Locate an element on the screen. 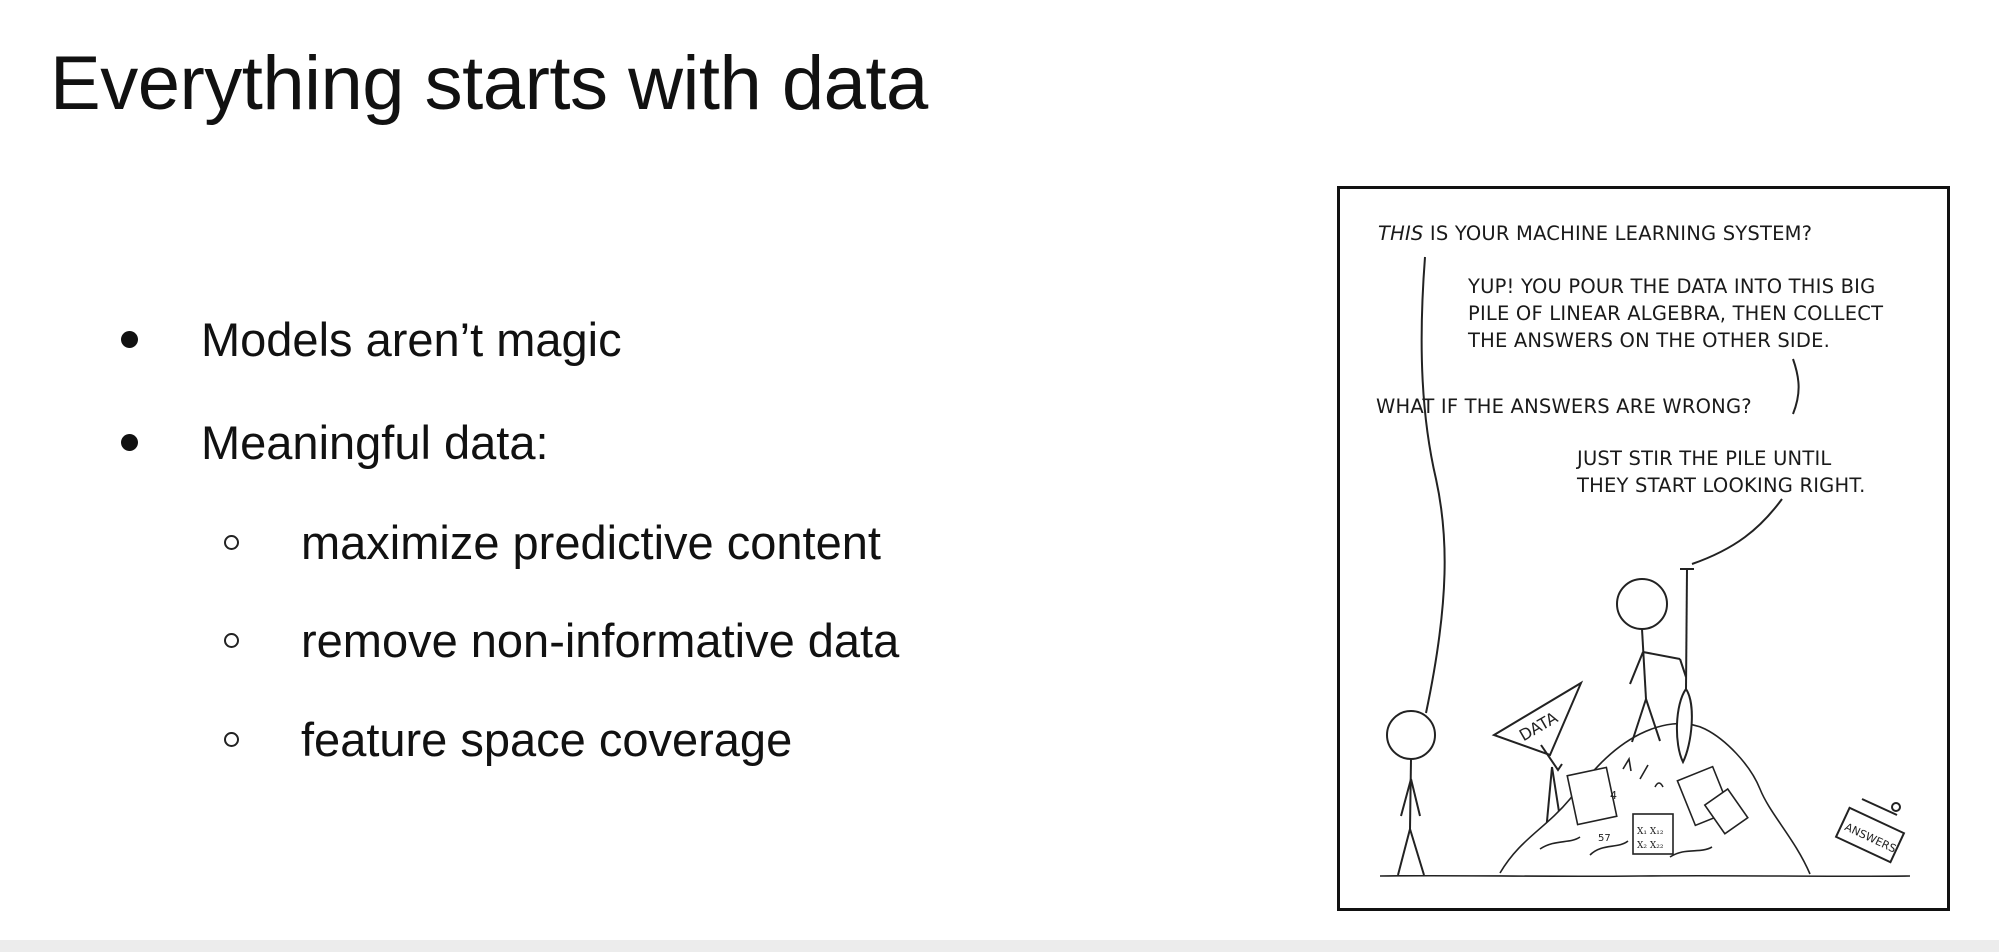 Image resolution: width=1999 pixels, height=952 pixels. speech-tail-left is located at coordinates (1433, 485).